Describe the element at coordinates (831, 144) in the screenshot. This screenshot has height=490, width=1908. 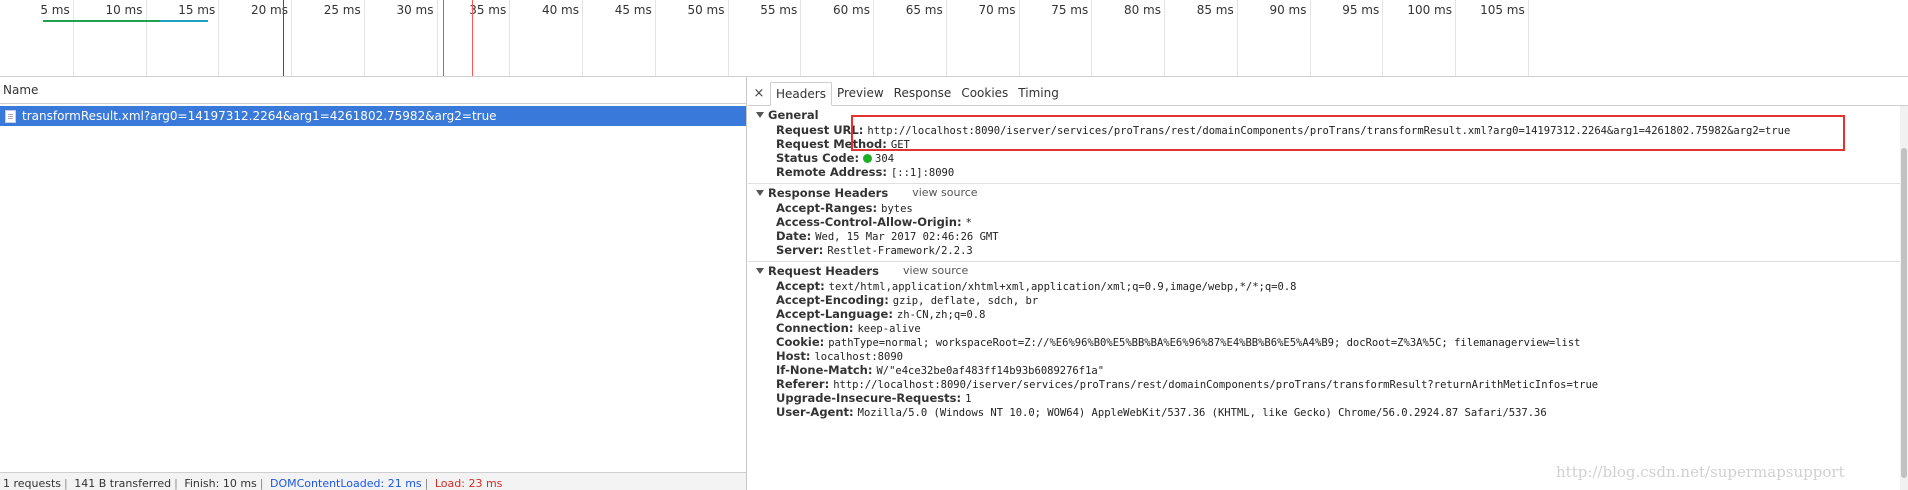
I see `header-key: Request Method:` at that location.